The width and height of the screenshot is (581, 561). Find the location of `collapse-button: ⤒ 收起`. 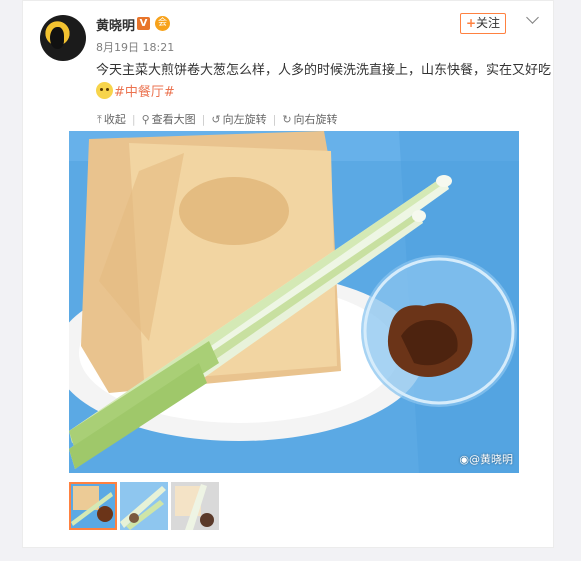

collapse-button: ⤒ 收起 is located at coordinates (111, 119).